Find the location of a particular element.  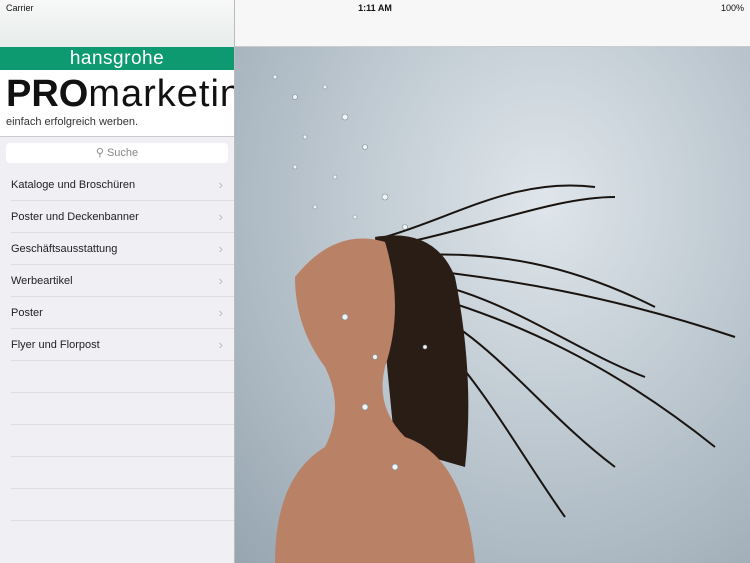

promarketing-logo: PROmarketing einfach erfolgreich werben. is located at coordinates (131, 103).